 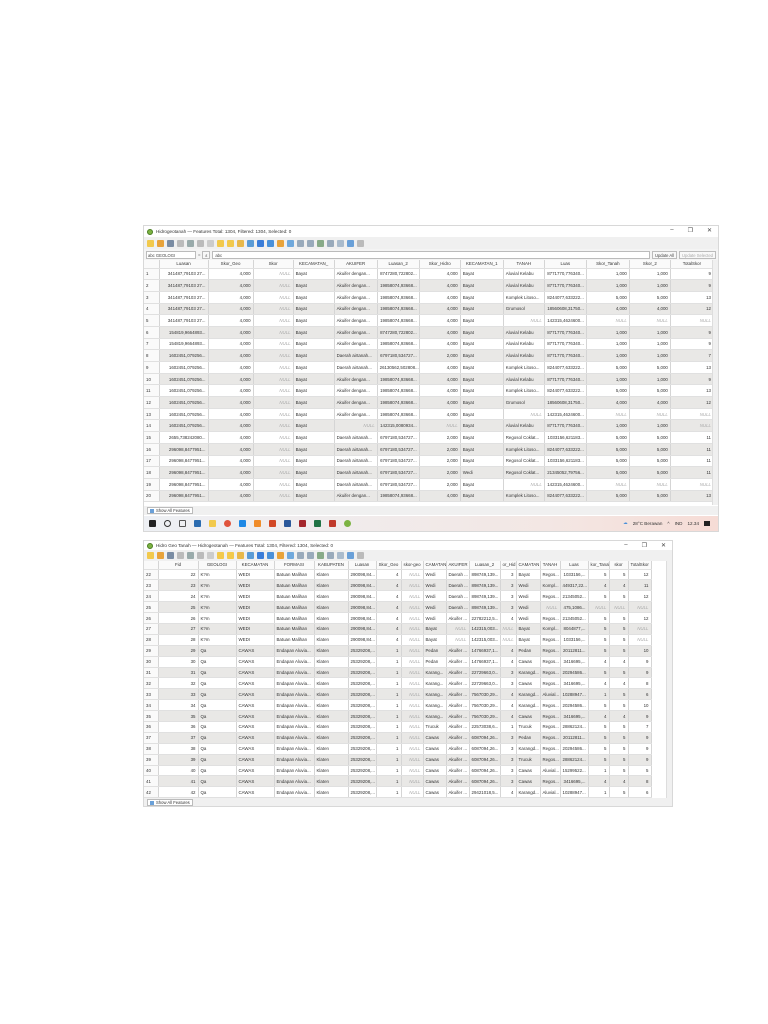 I want to click on table-cell: 8, so click(x=640, y=781).